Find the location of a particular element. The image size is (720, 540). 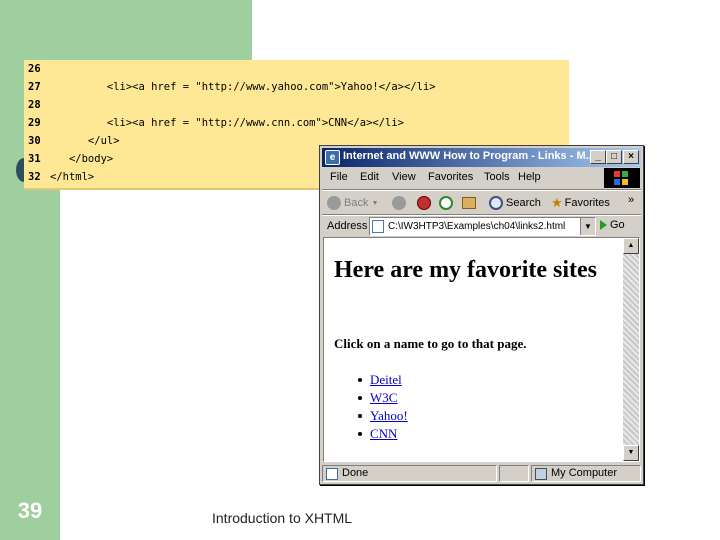

menu-help: Help is located at coordinates (529, 177).